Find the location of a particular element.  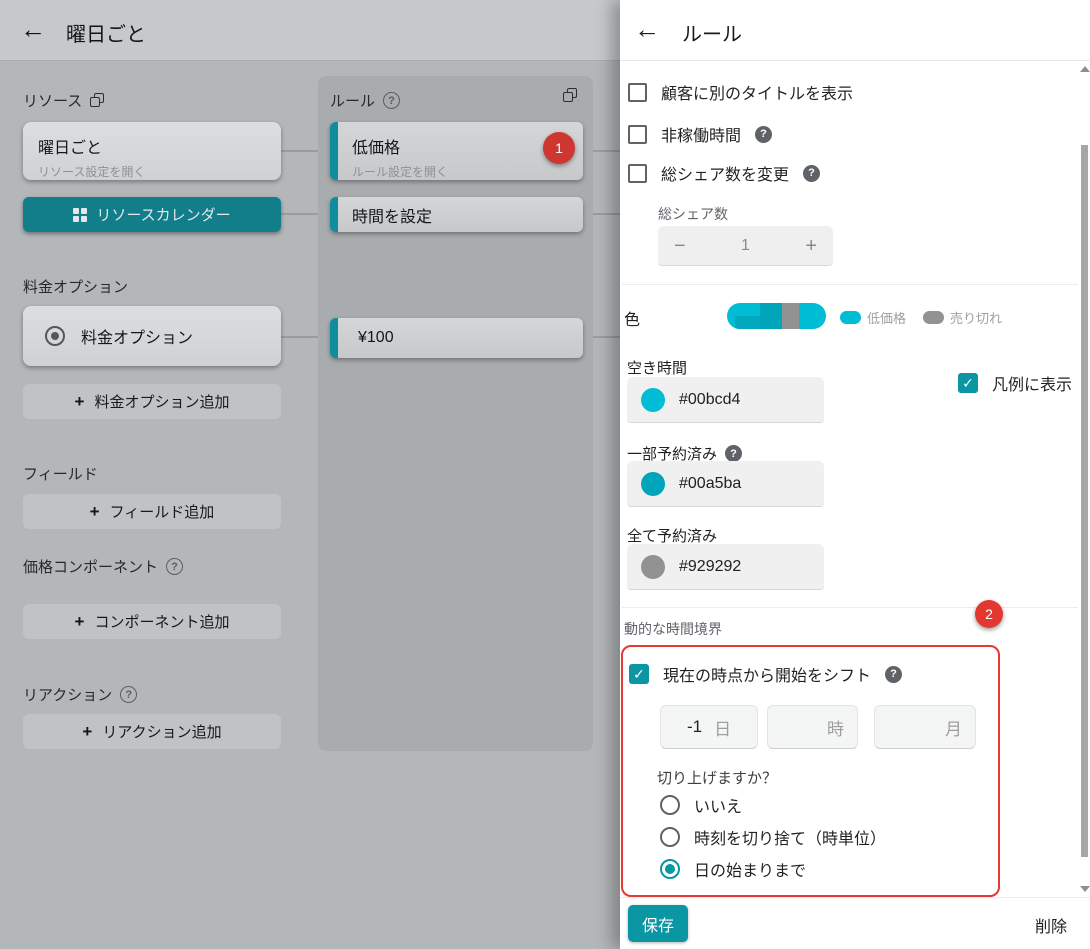

add-field-button: + フィールド追加 is located at coordinates (152, 511).